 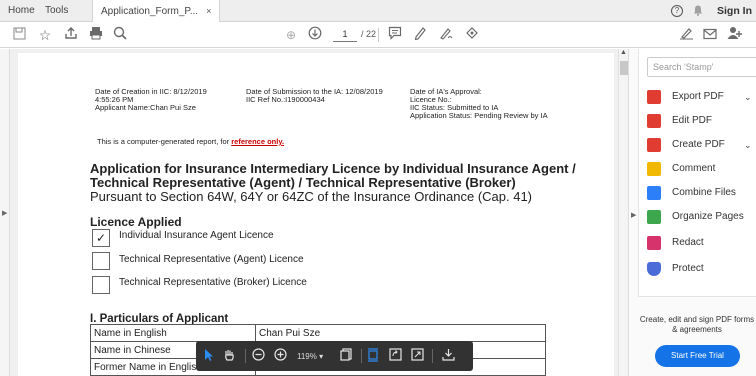 I want to click on start-free-trial-button: Start Free Trial, so click(x=697, y=356).